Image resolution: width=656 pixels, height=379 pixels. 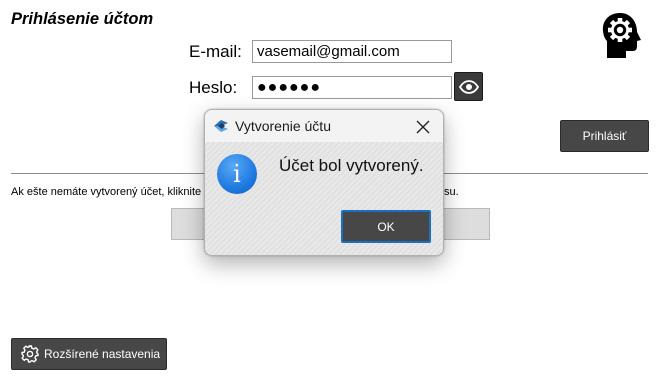 What do you see at coordinates (324, 198) in the screenshot?
I see `dialog-body: i Účet bol vytvorený. OK` at bounding box center [324, 198].